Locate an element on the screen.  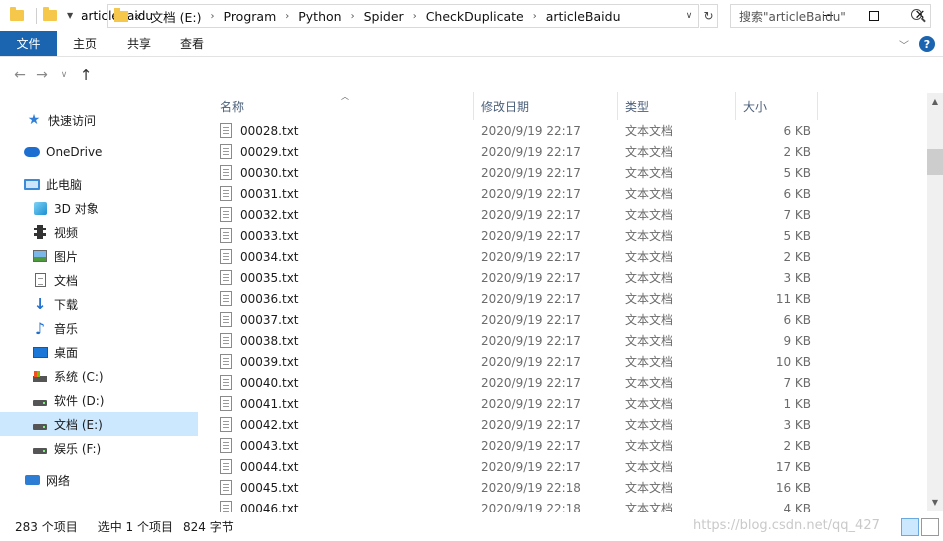
breadcrumb-checkduplicate: CheckDuplicate is located at coordinates (475, 16).